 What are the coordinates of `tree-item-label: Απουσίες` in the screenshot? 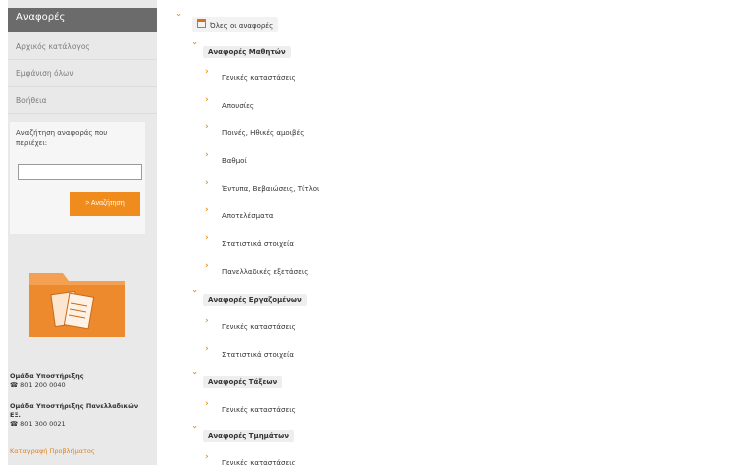 It's located at (238, 106).